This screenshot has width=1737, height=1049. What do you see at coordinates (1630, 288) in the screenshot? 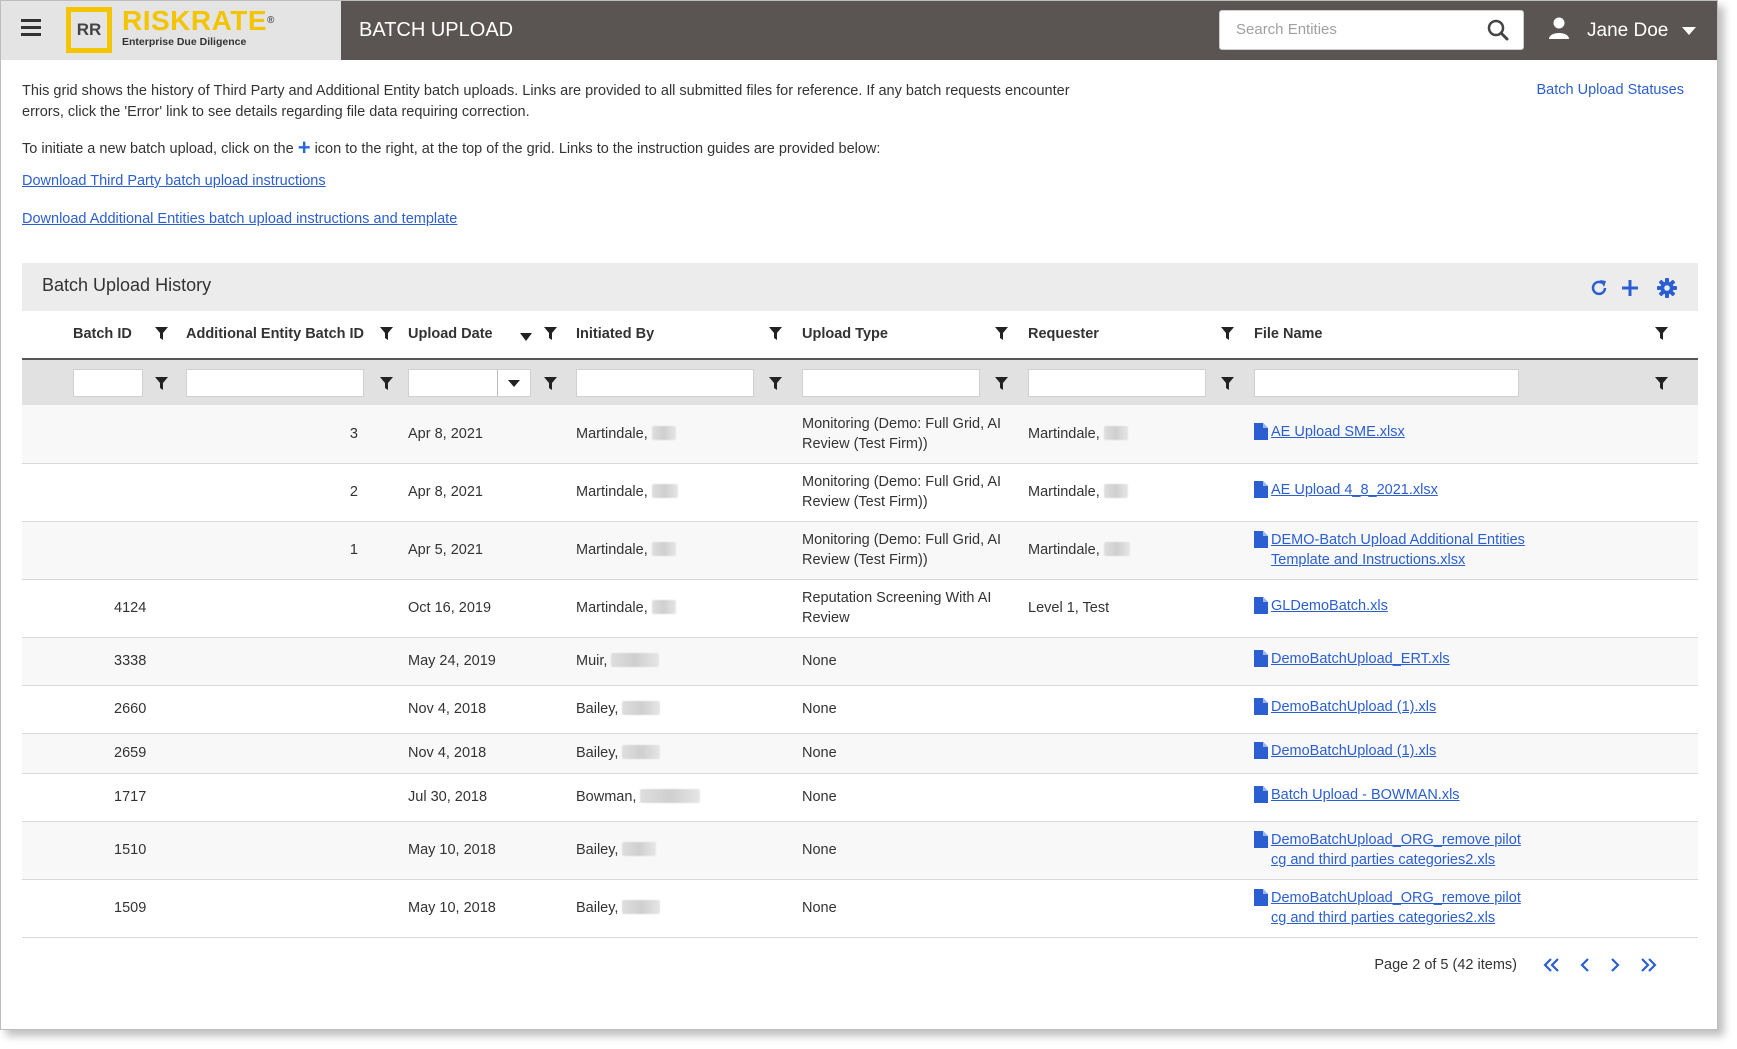
I see `plus-icon` at bounding box center [1630, 288].